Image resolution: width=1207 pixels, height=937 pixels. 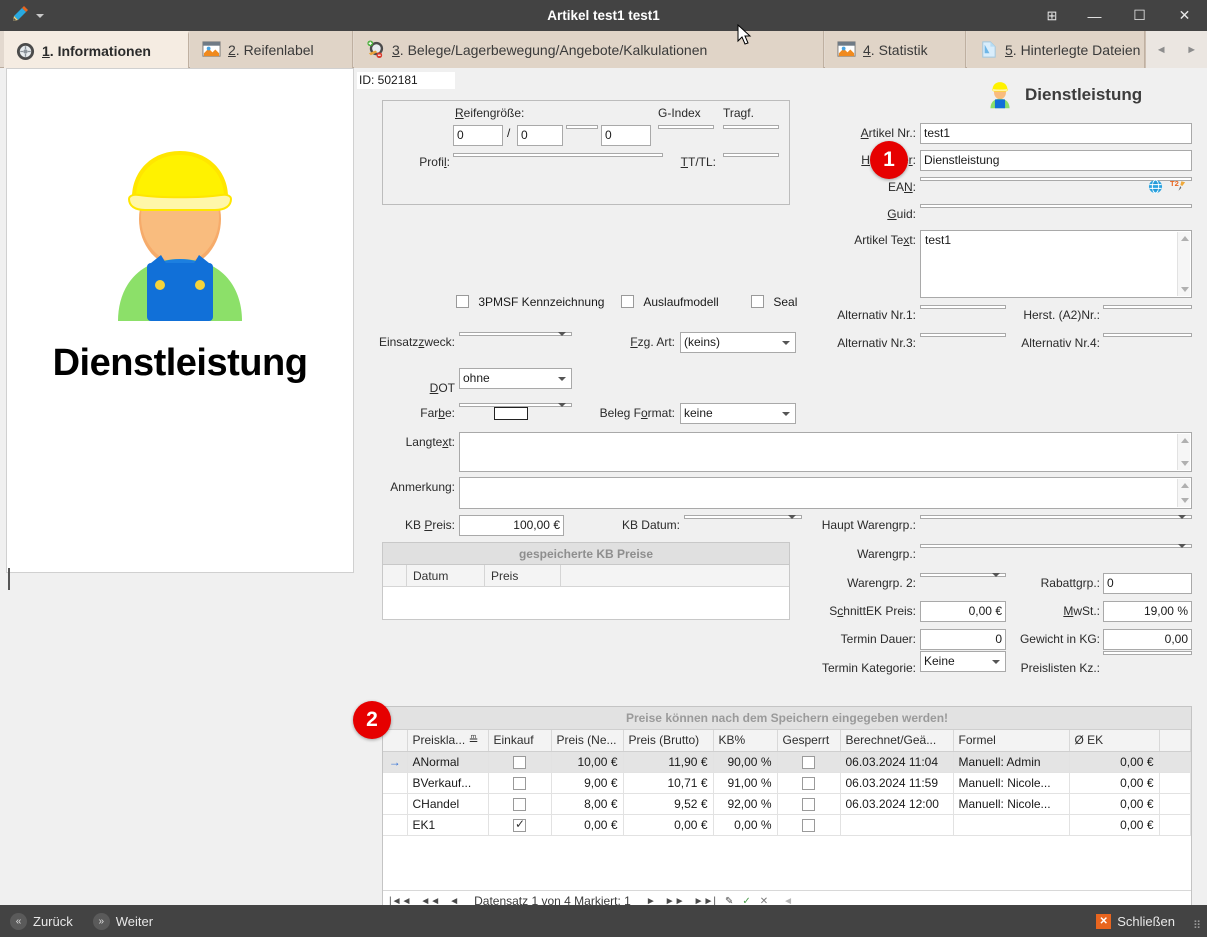 What do you see at coordinates (271, 49) in the screenshot?
I see `tab-reifenlabel: 2. Reifenlabel` at bounding box center [271, 49].